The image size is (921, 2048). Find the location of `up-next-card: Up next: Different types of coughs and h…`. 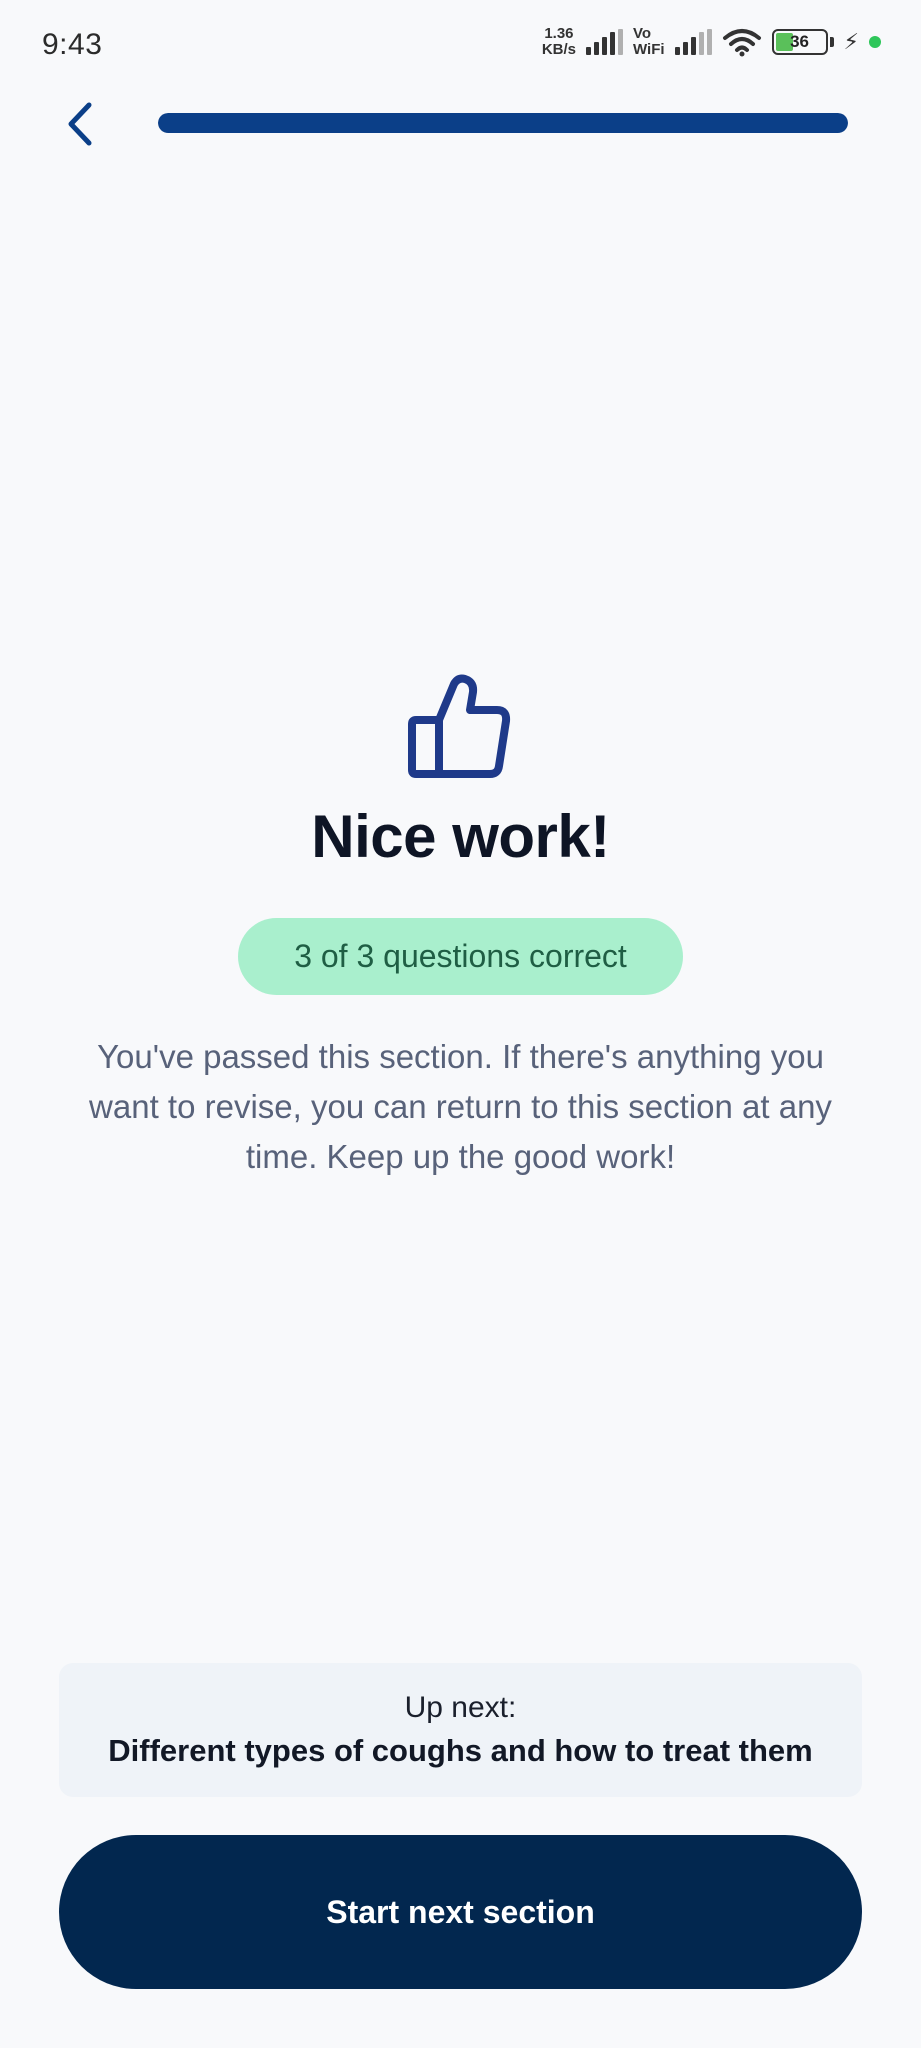

up-next-card: Up next: Different types of coughs and h… is located at coordinates (460, 1730).